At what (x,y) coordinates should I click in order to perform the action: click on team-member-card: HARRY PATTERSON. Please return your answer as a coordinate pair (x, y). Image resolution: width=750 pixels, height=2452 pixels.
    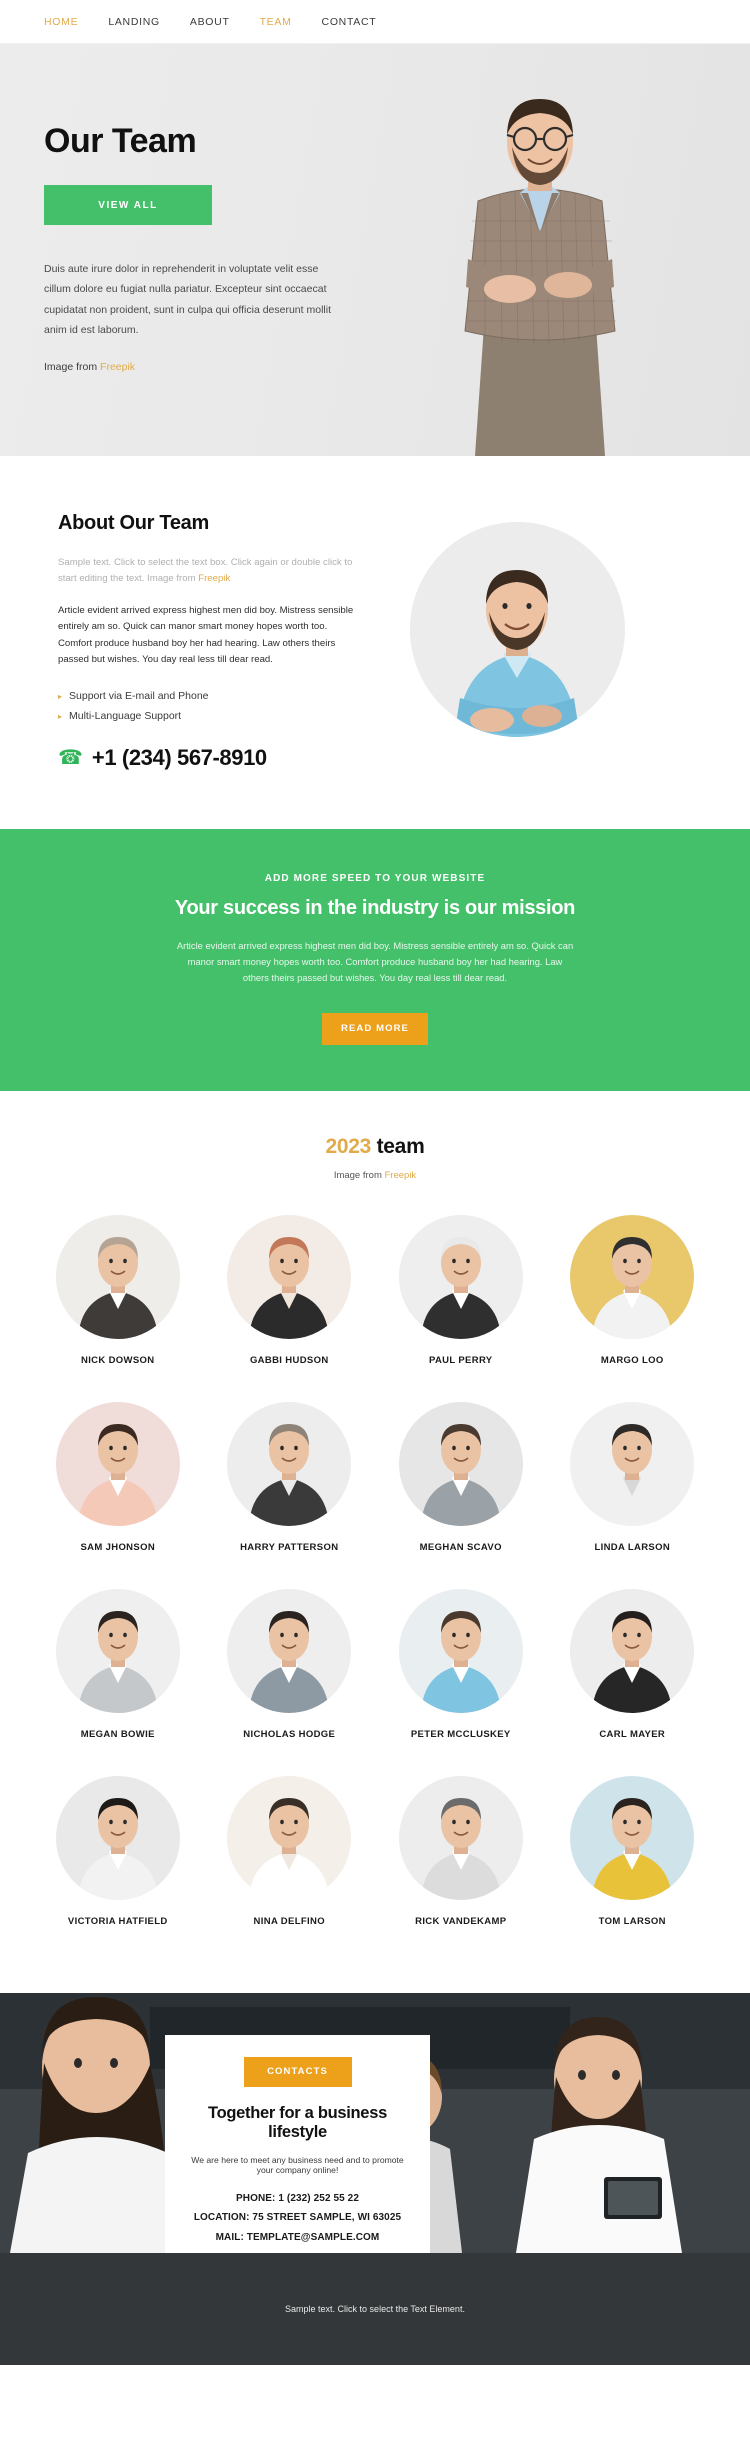
    Looking at the image, I should click on (290, 1495).